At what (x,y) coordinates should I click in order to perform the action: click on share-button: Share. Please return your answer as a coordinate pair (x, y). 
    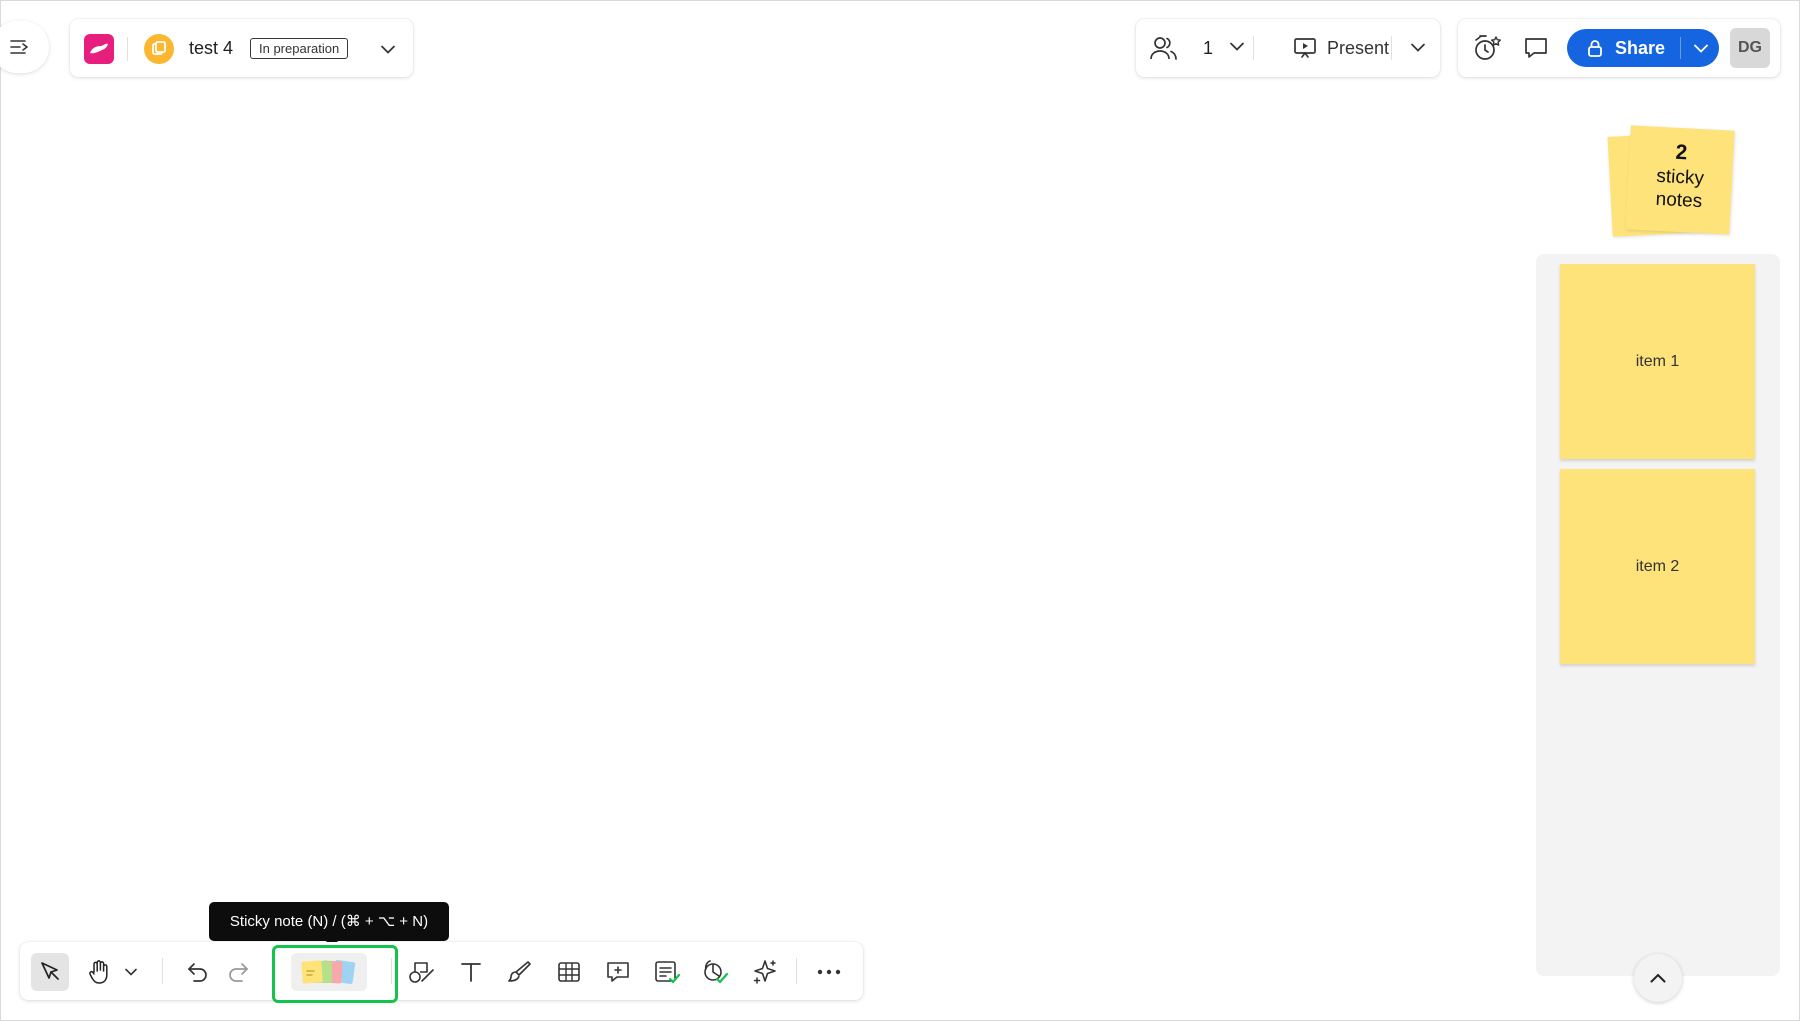
    Looking at the image, I should click on (1643, 48).